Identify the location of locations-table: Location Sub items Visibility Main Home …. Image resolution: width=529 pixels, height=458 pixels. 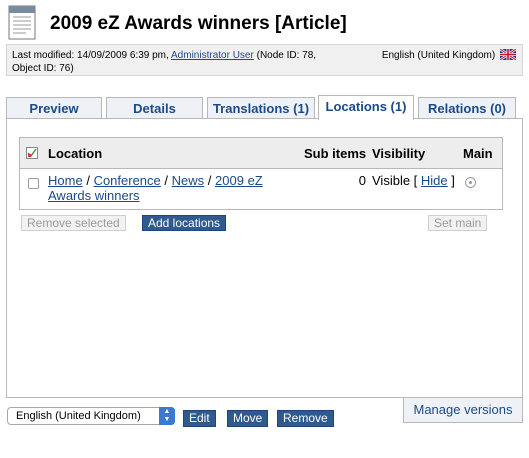
(261, 173).